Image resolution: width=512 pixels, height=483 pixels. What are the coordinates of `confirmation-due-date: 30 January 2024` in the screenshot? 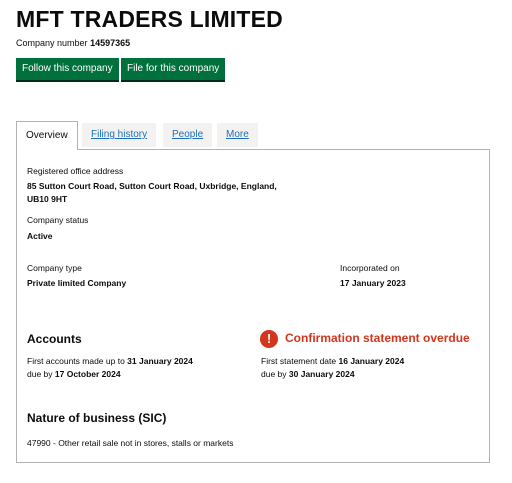 It's located at (321, 374).